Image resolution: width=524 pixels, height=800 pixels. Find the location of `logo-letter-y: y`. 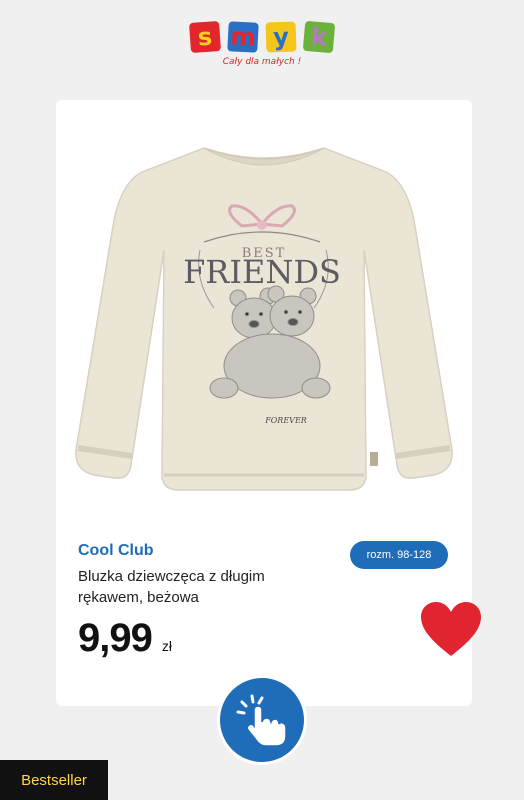

logo-letter-y: y is located at coordinates (281, 37).